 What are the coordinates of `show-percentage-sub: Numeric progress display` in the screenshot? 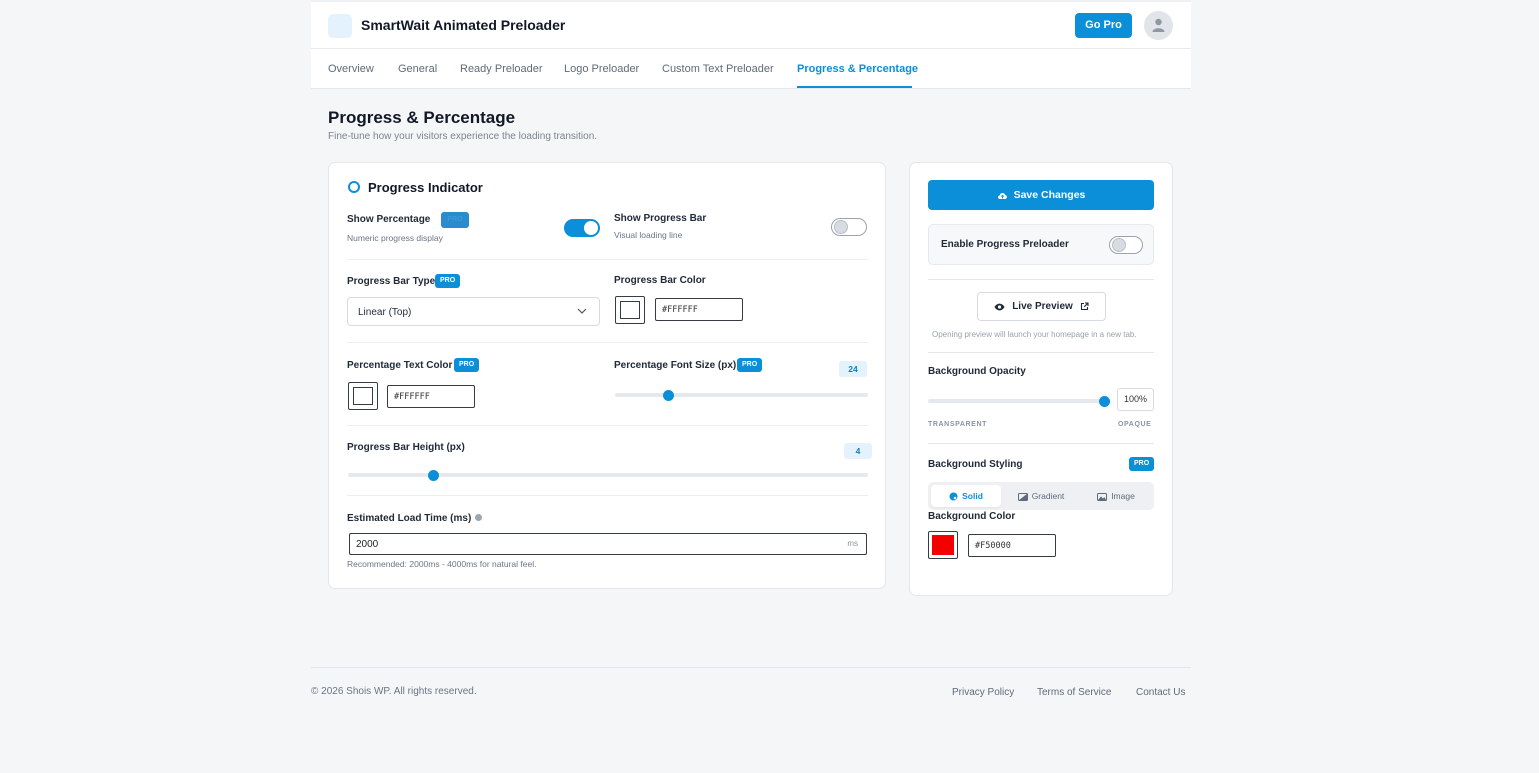 It's located at (395, 238).